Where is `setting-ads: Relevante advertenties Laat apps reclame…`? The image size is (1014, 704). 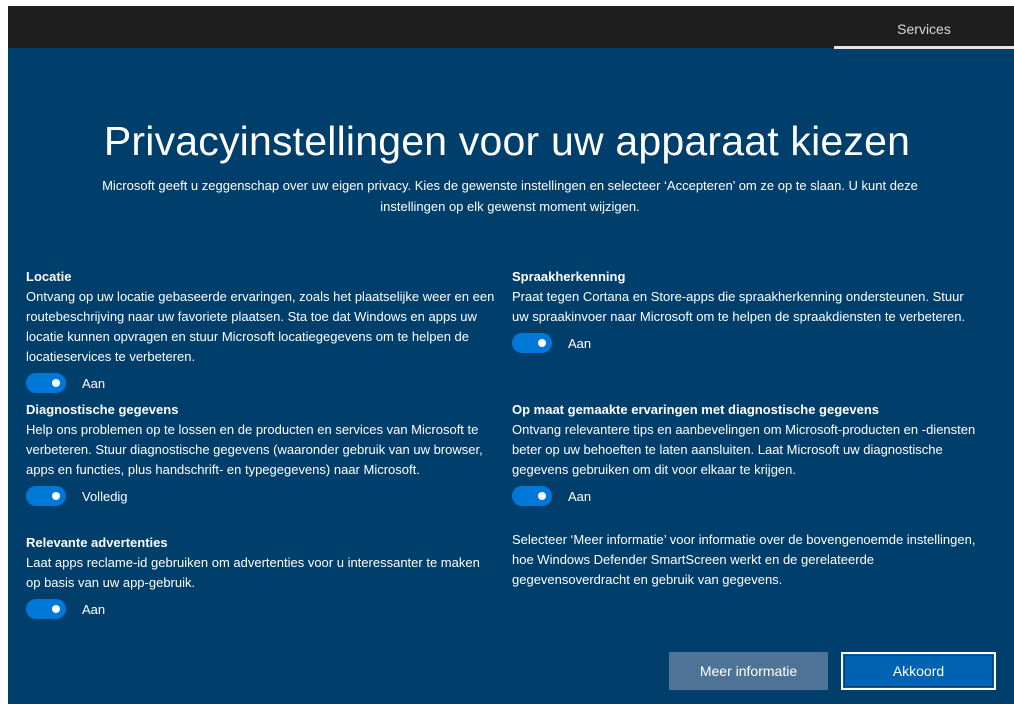 setting-ads: Relevante advertenties Laat apps reclame… is located at coordinates (261, 576).